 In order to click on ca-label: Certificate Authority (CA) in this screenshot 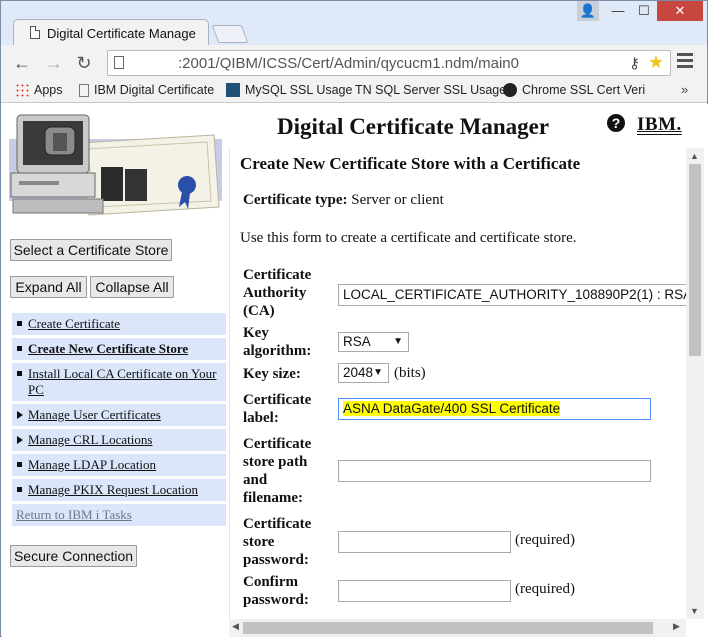, I will do `click(277, 293)`.